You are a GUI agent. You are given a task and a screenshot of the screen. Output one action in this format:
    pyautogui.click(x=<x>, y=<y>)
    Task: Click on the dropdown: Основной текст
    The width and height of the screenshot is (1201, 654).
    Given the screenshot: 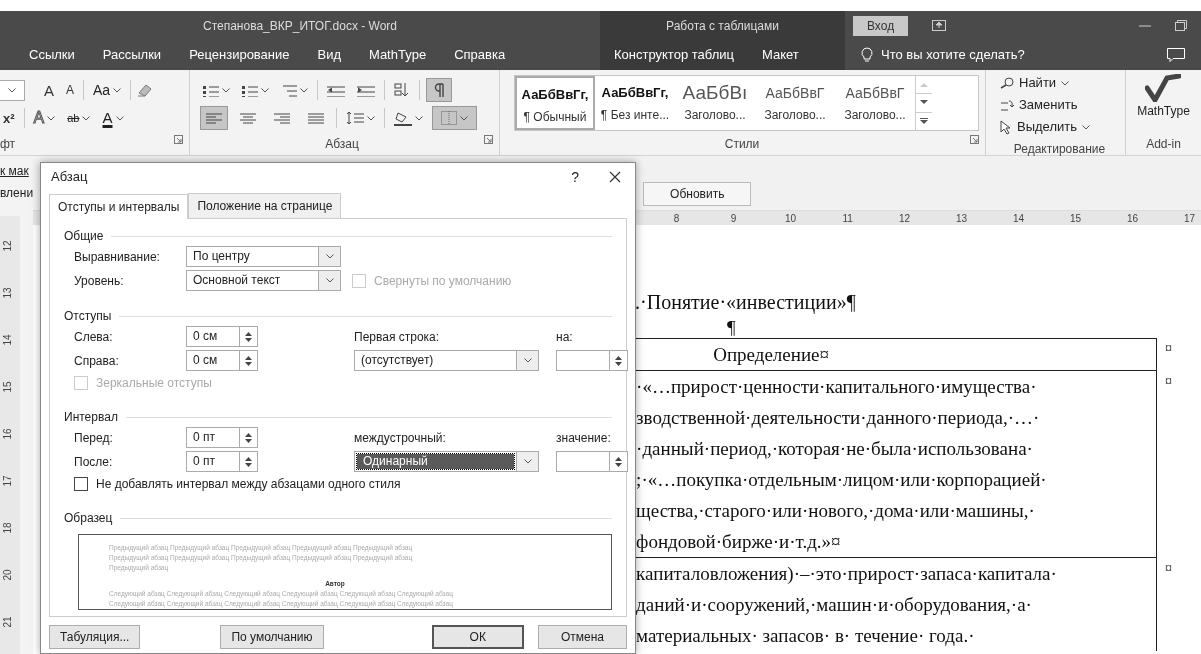 What is the action you would take?
    pyautogui.click(x=263, y=280)
    